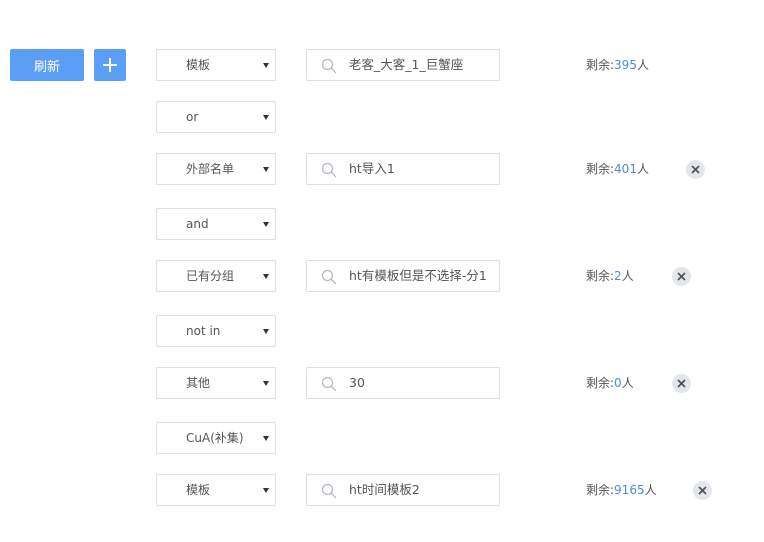 This screenshot has height=542, width=764. Describe the element at coordinates (625, 65) in the screenshot. I see `remaining-number: 395` at that location.